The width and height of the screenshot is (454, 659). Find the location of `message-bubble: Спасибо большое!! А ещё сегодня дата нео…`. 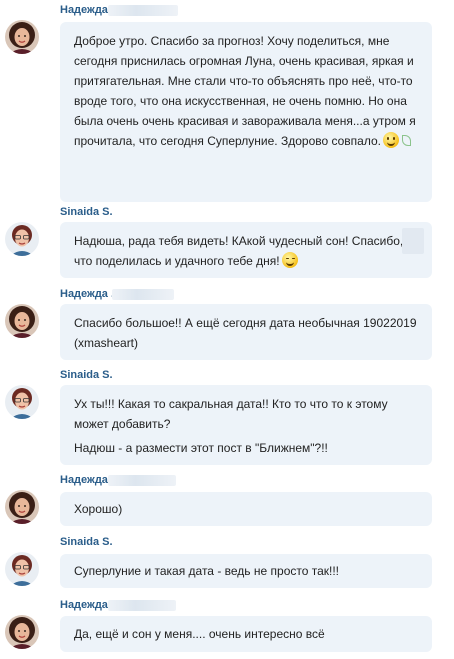

message-bubble: Спасибо большое!! А ещё сегодня дата нео… is located at coordinates (246, 332).